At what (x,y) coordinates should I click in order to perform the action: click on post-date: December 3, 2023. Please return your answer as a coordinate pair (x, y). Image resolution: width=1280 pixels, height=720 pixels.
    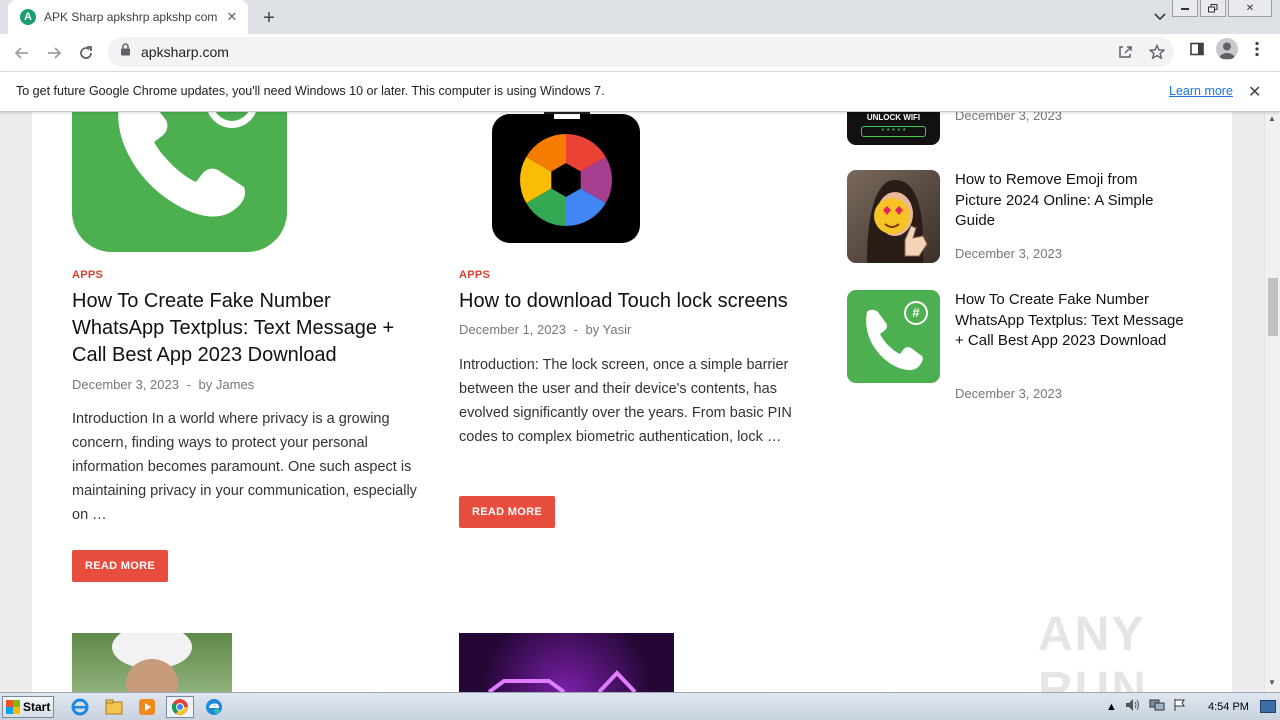
    Looking at the image, I should click on (125, 384).